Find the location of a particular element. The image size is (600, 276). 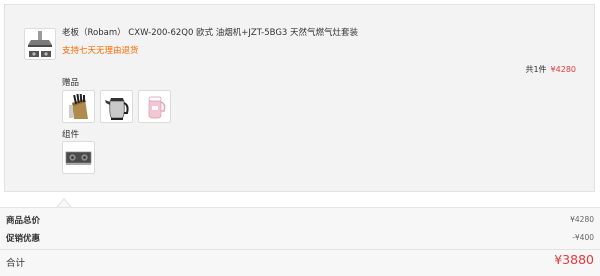

product-thumbnail is located at coordinates (40, 44).